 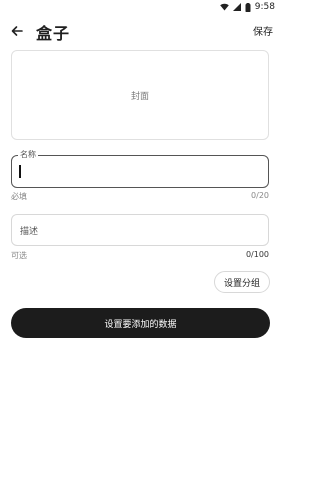 What do you see at coordinates (248, 7) in the screenshot?
I see `battery-icon` at bounding box center [248, 7].